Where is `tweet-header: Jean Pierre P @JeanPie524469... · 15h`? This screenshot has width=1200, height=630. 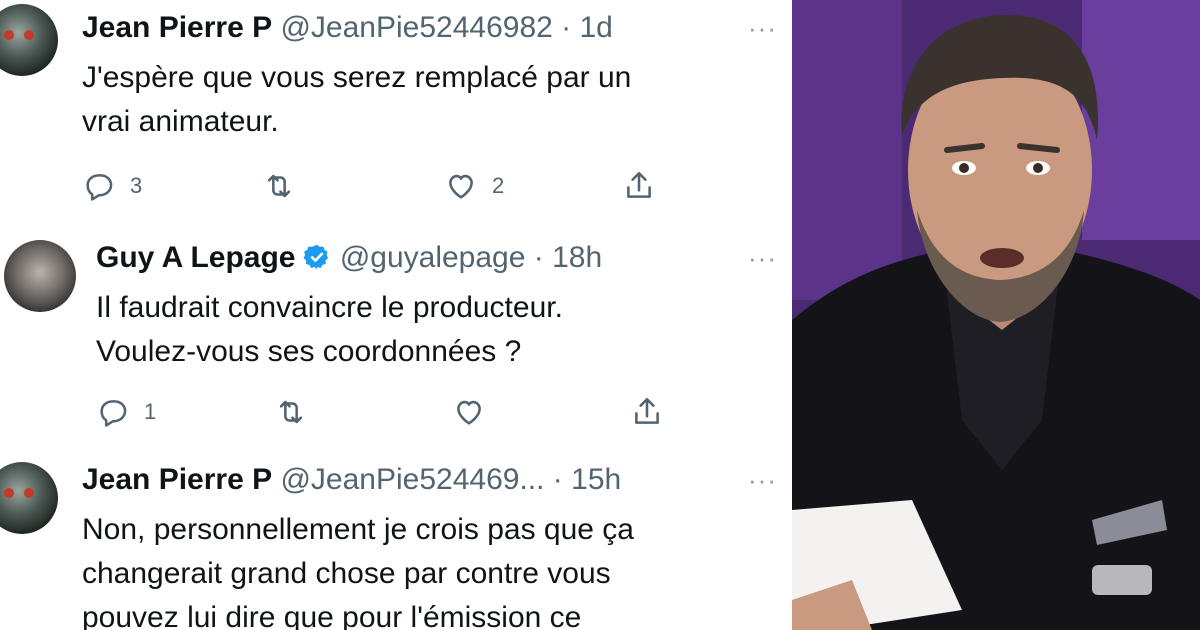
tweet-header: Jean Pierre P @JeanPie524469... · 15h is located at coordinates (351, 480).